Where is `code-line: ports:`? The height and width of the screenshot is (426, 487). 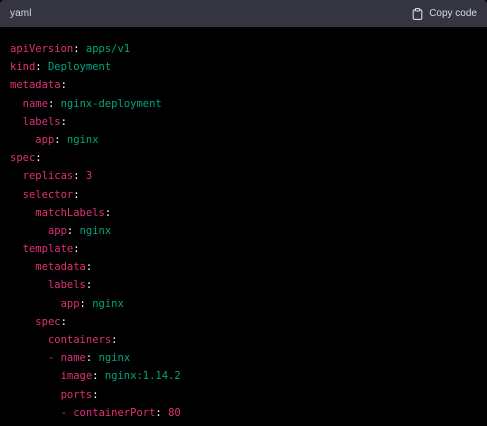 code-line: ports: is located at coordinates (248, 395).